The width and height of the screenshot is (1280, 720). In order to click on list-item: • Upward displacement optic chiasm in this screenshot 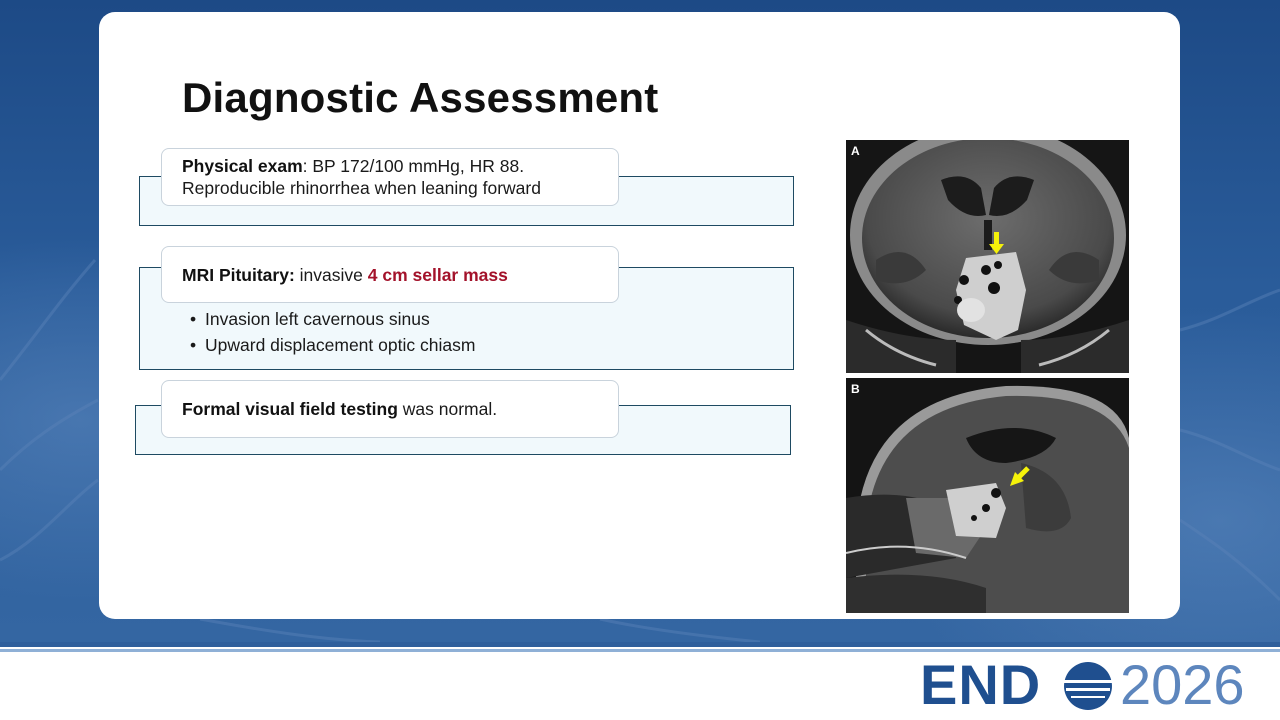, I will do `click(332, 345)`.